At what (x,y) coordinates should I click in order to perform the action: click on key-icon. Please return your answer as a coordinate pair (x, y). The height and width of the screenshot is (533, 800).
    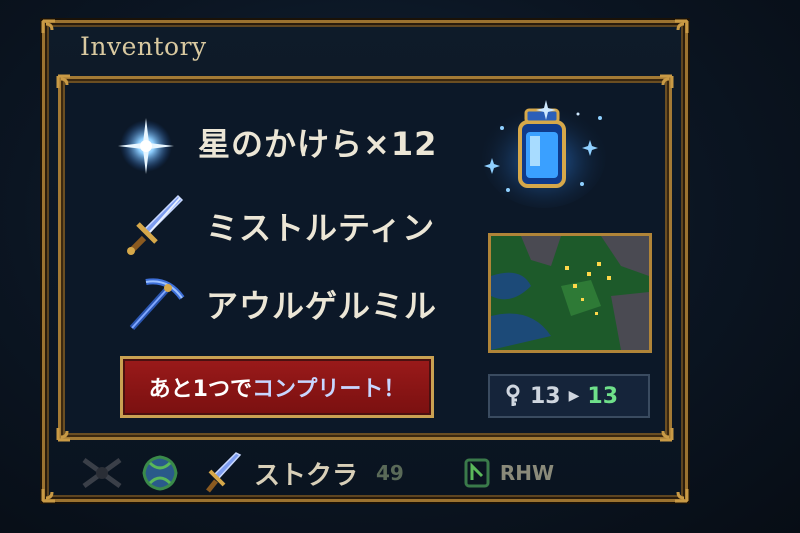
    Looking at the image, I should click on (513, 395).